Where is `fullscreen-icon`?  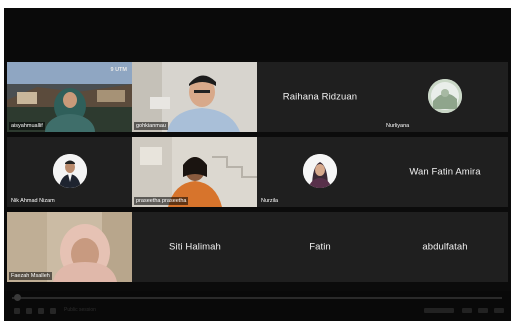
fullscreen-icon is located at coordinates (499, 310).